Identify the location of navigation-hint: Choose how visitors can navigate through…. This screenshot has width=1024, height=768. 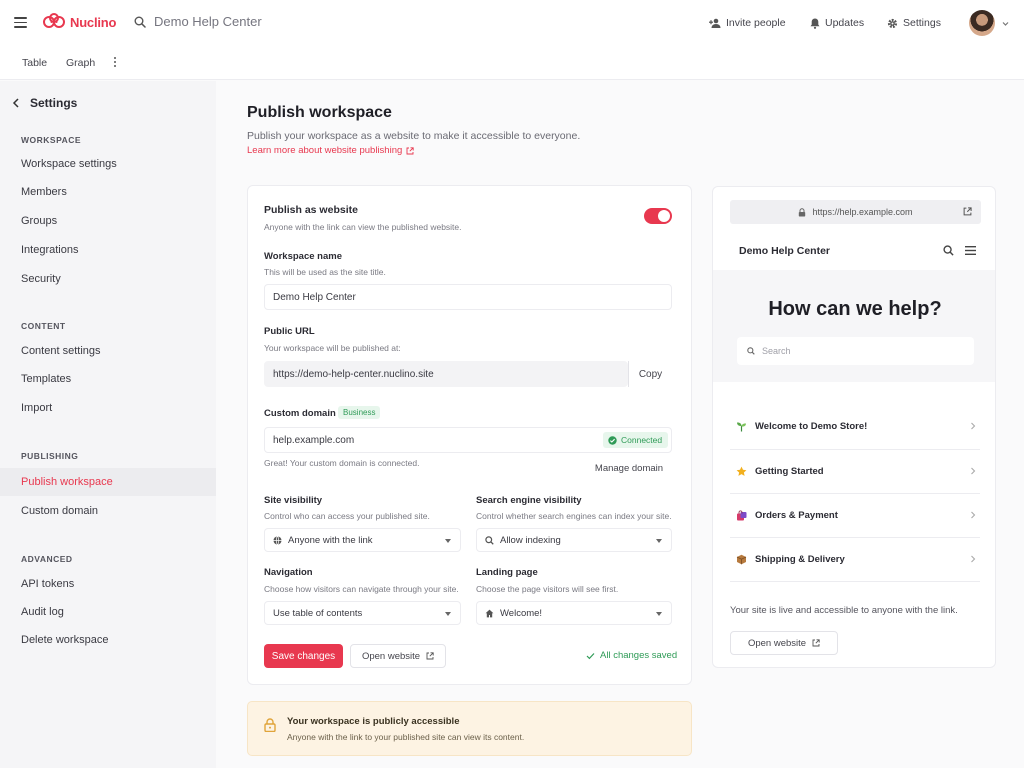
(361, 589).